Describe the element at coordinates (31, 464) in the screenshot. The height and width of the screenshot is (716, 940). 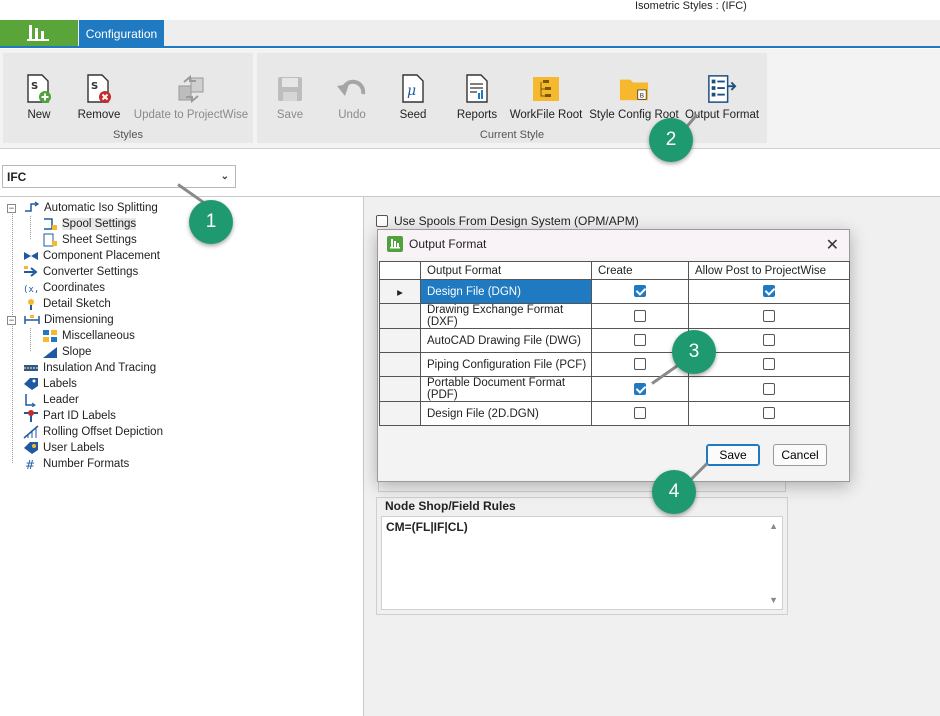
I see `hash-icon: #` at that location.